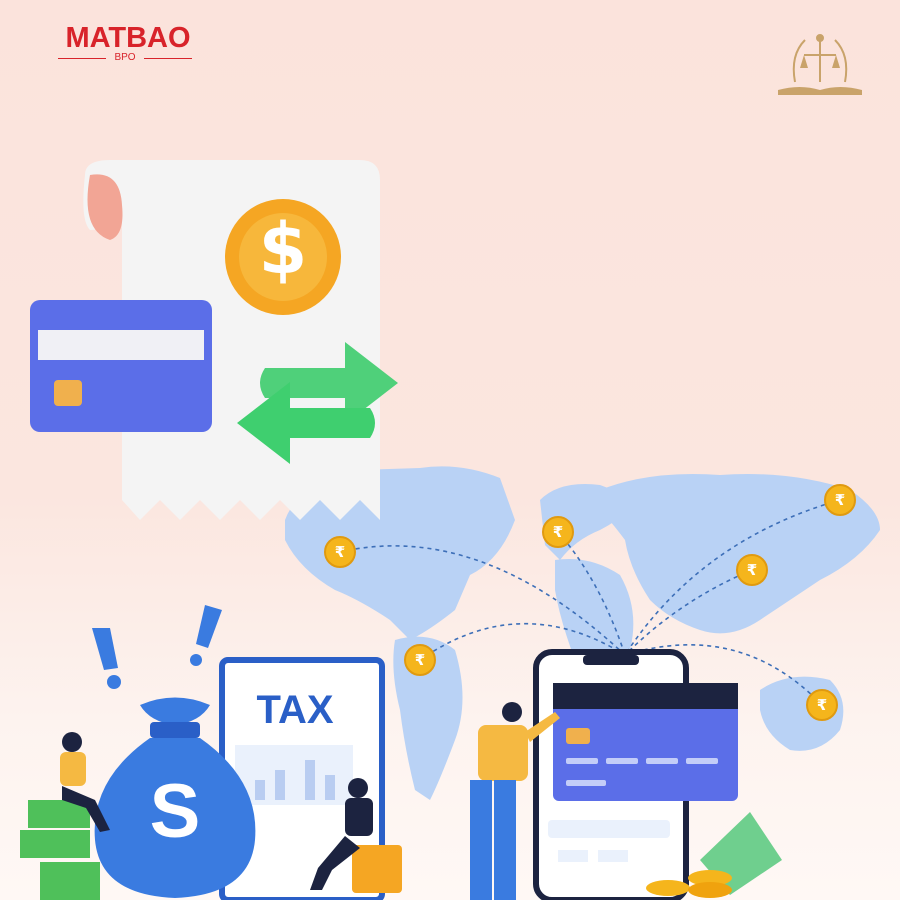 The height and width of the screenshot is (900, 900). Describe the element at coordinates (60, 850) in the screenshot. I see `cash-stack-icon` at that location.